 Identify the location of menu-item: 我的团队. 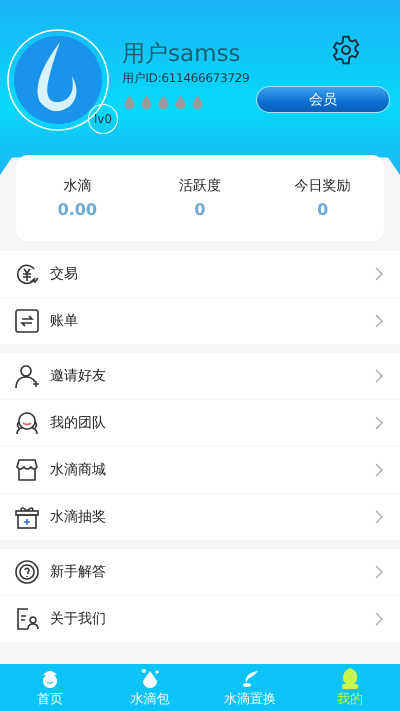
(200, 422).